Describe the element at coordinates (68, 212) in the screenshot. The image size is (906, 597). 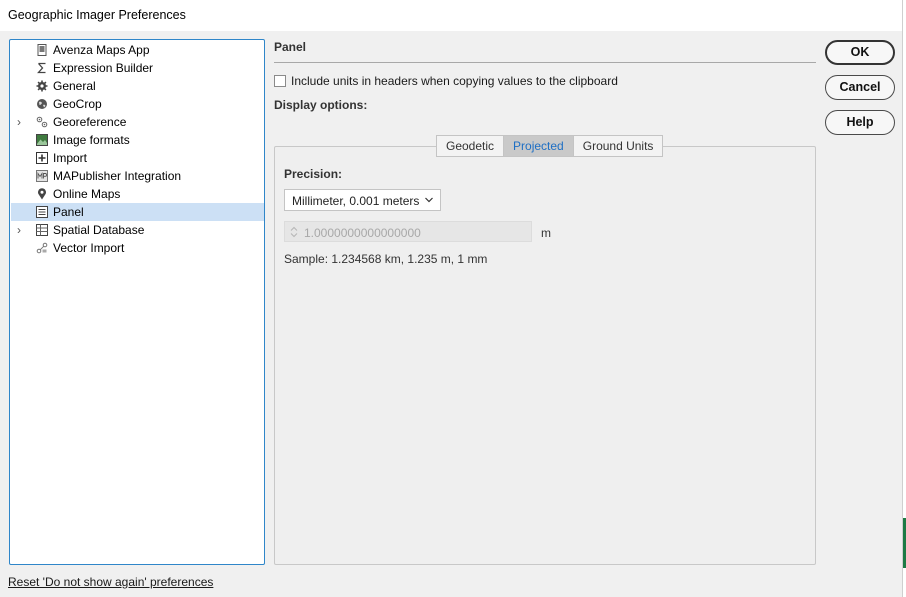
I see `tree-item-label: Panel` at that location.